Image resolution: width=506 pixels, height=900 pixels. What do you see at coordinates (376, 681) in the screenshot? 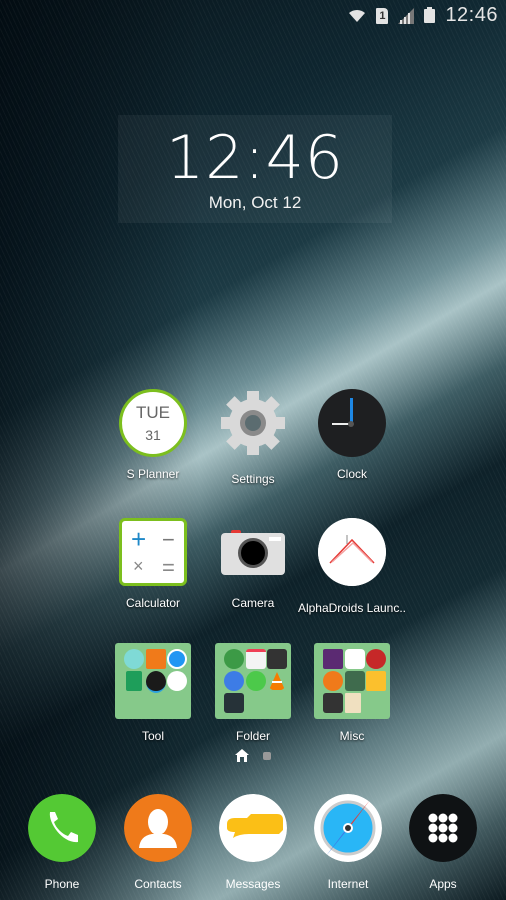
I see `bulb-icon` at bounding box center [376, 681].